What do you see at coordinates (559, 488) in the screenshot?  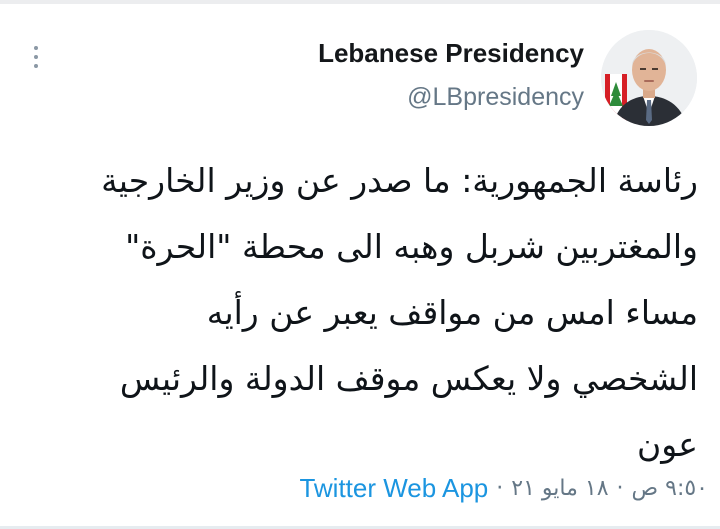 I see `tweet-date: ١٨ مايو ٢١` at bounding box center [559, 488].